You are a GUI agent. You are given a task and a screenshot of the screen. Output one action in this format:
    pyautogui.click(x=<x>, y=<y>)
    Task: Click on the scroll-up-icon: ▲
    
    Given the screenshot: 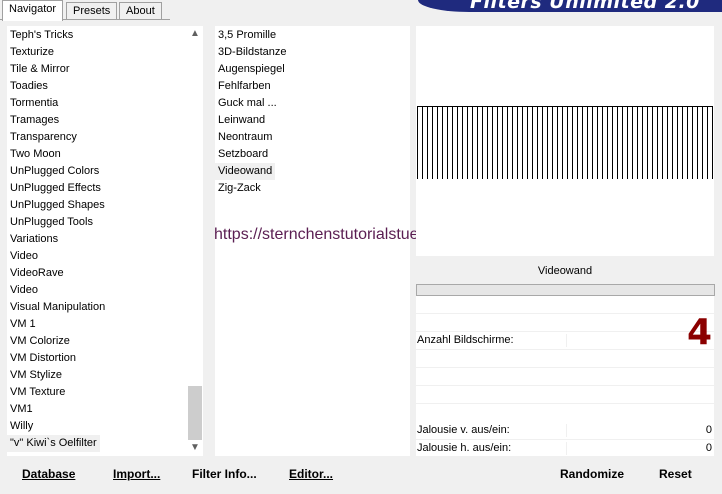 What is the action you would take?
    pyautogui.click(x=195, y=34)
    